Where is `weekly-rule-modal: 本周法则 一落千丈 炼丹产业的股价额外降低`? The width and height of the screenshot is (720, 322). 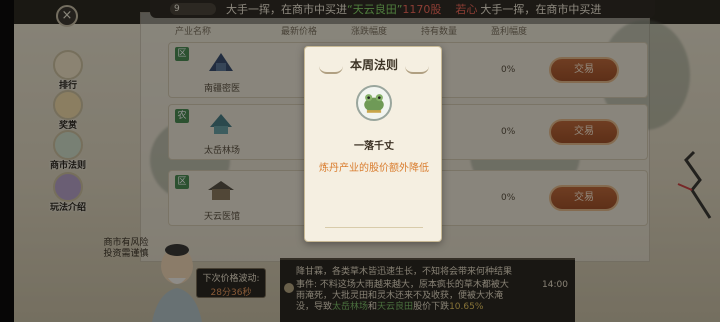 weekly-rule-modal: 本周法则 一落千丈 炼丹产业的股价额外降低 is located at coordinates (373, 144).